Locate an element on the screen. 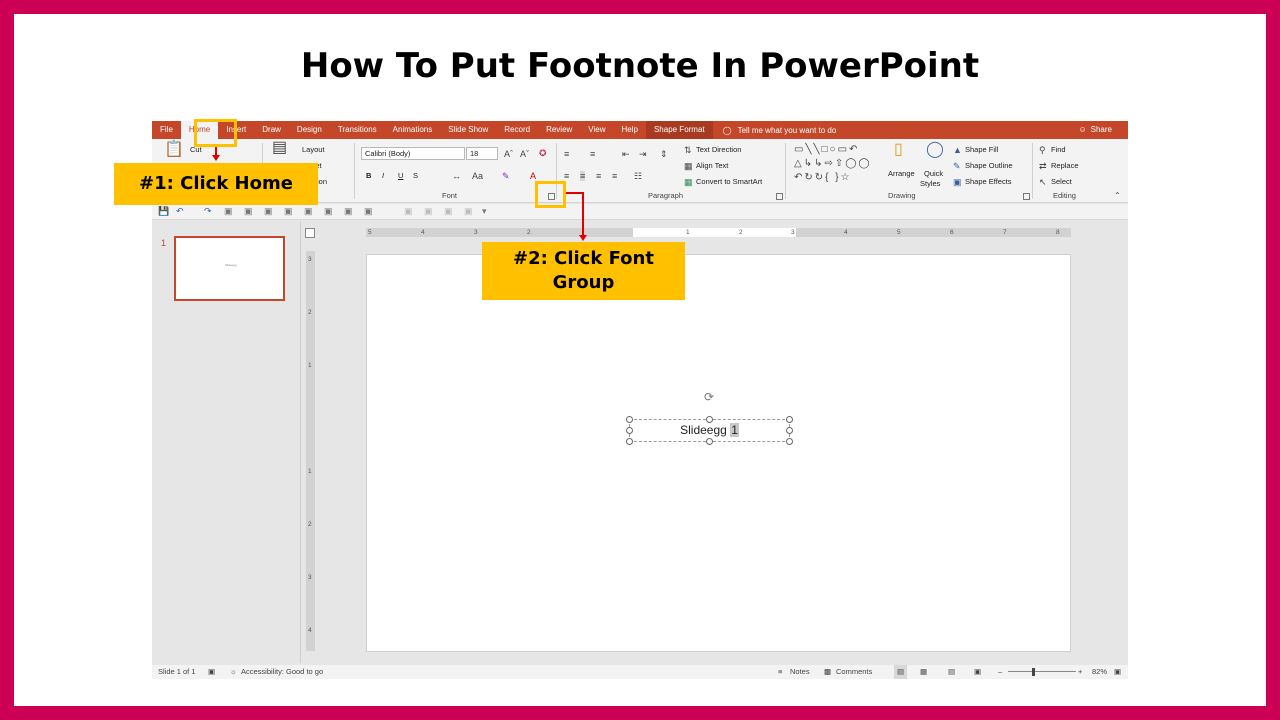 This screenshot has width=1280, height=720. clear-format-icon: ✪ is located at coordinates (543, 153).